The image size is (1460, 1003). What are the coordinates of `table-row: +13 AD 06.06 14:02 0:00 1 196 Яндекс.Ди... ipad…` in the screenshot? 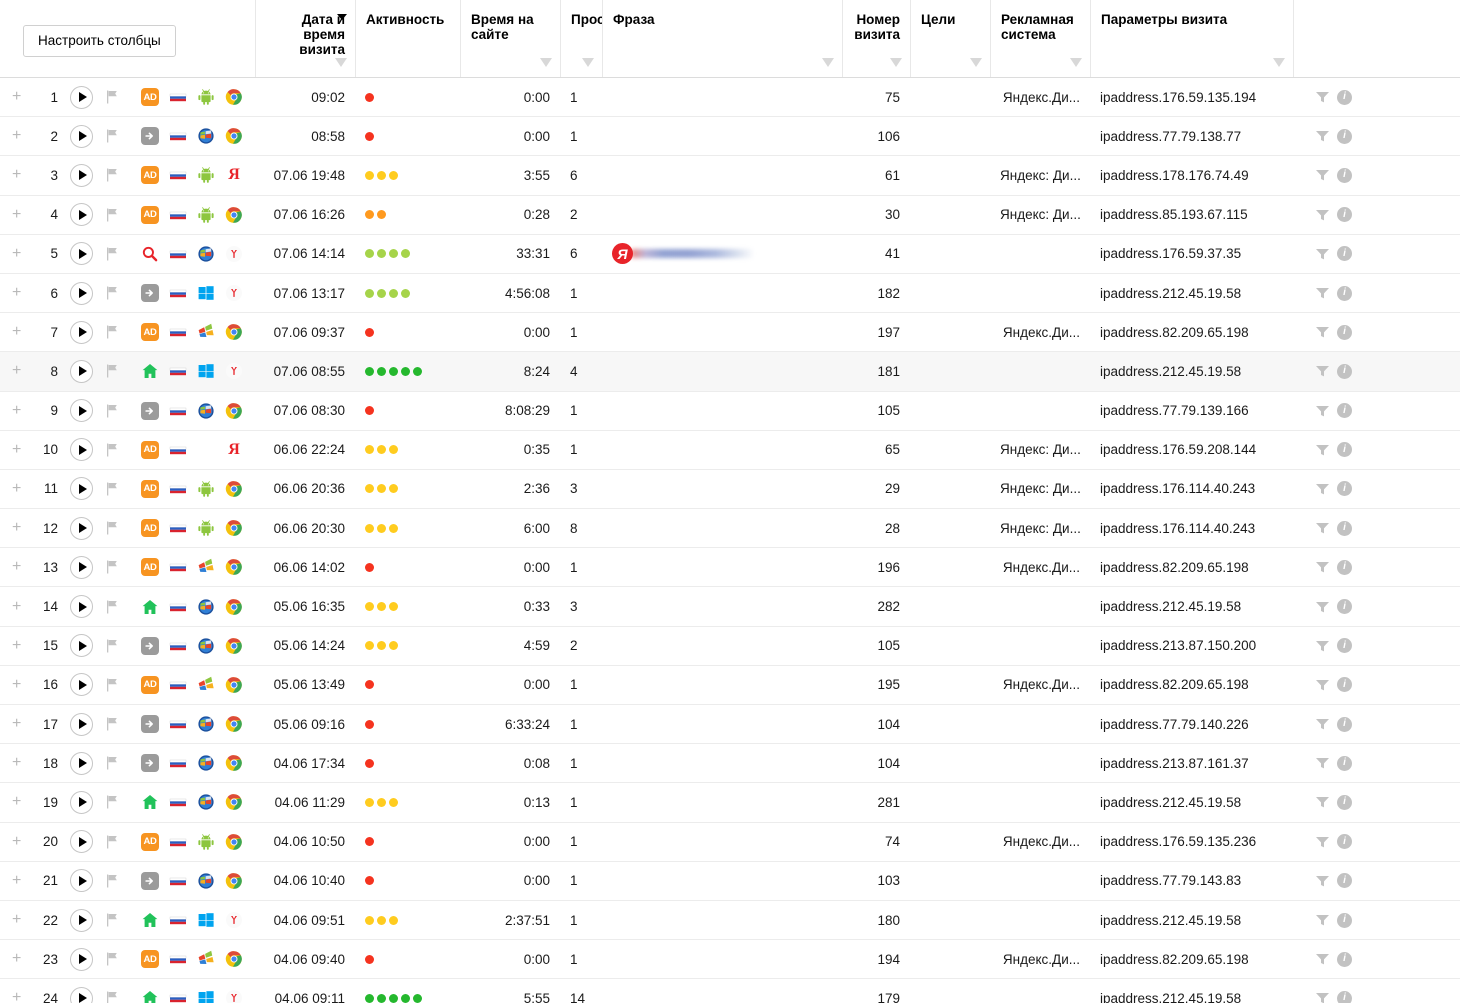 It's located at (730, 568).